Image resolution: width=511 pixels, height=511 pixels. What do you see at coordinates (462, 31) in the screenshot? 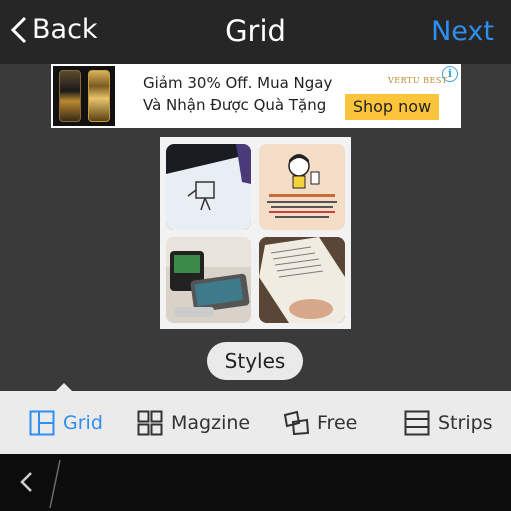
I see `next-button: Next` at bounding box center [462, 31].